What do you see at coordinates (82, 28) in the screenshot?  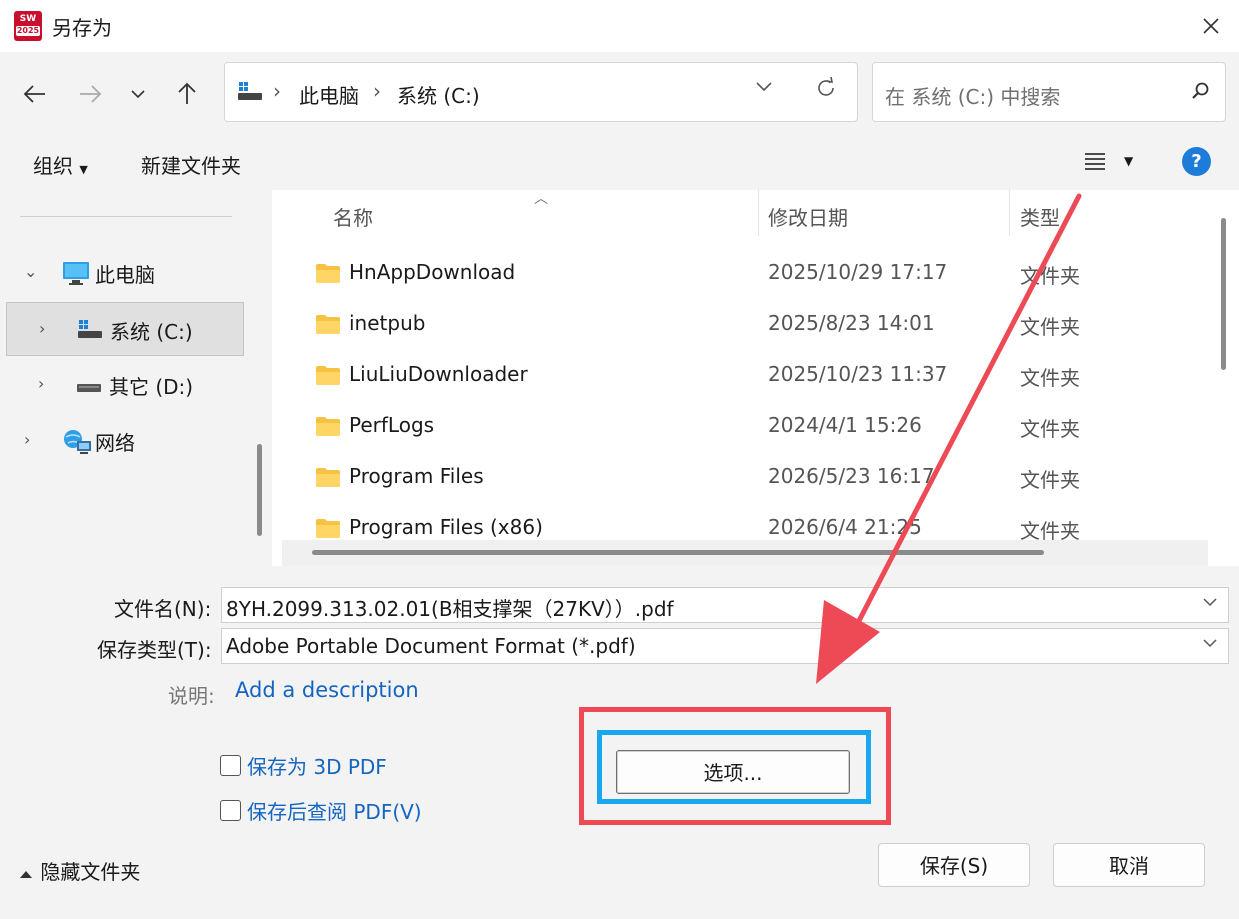 I see `window-title: 另存为` at bounding box center [82, 28].